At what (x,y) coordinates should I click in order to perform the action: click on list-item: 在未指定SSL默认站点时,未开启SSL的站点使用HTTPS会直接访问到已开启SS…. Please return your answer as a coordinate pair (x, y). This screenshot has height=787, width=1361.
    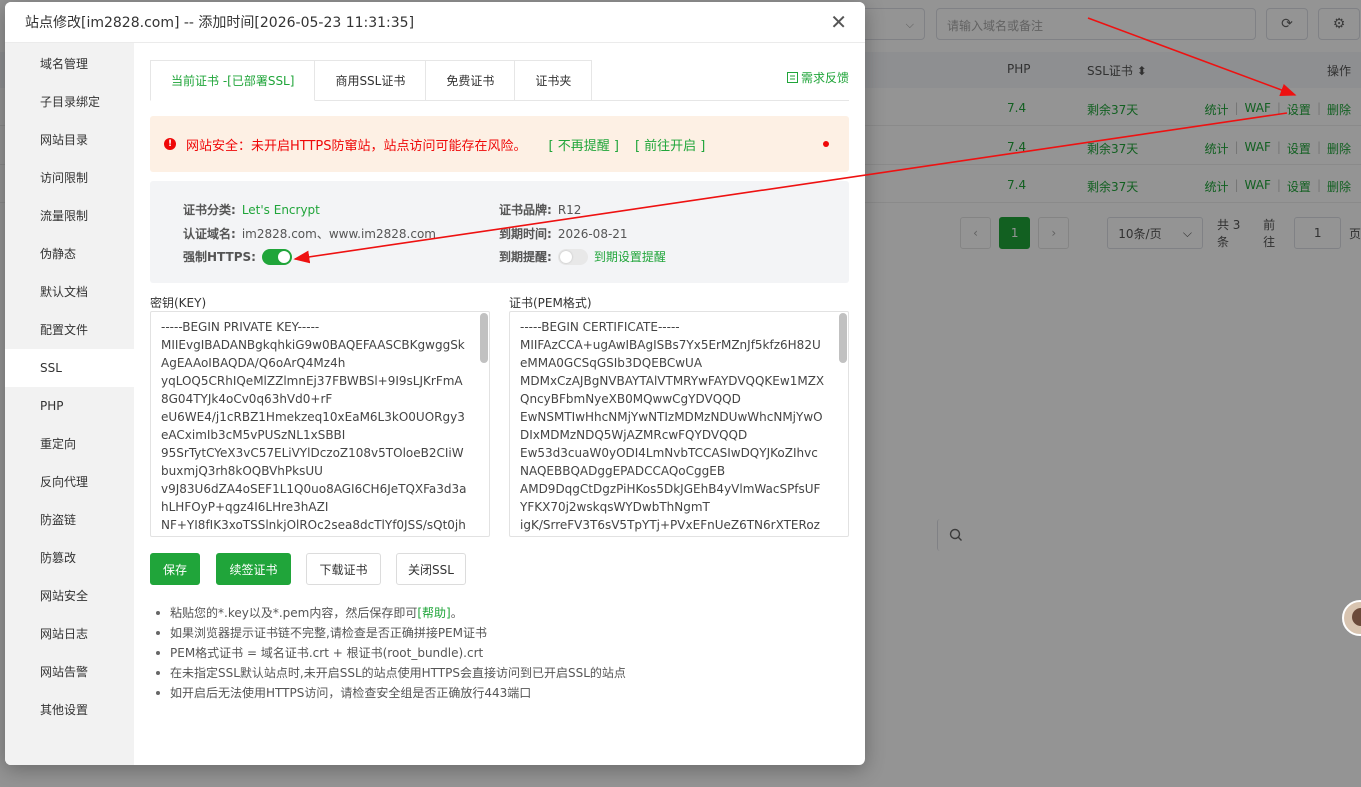
    Looking at the image, I should click on (388, 673).